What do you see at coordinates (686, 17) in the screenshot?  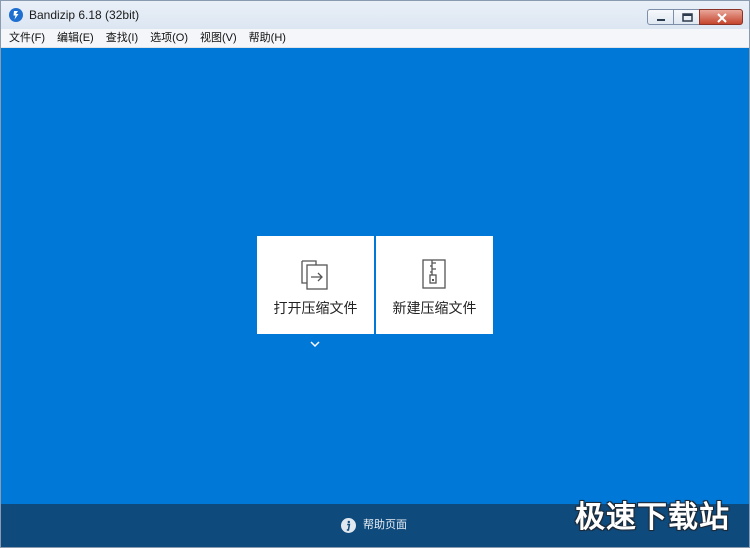 I see `maximize-button` at bounding box center [686, 17].